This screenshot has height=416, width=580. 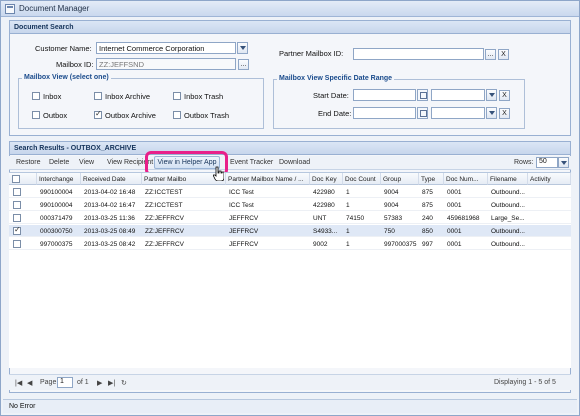 What do you see at coordinates (111, 383) in the screenshot?
I see `last-page-icon: ▶|` at bounding box center [111, 383].